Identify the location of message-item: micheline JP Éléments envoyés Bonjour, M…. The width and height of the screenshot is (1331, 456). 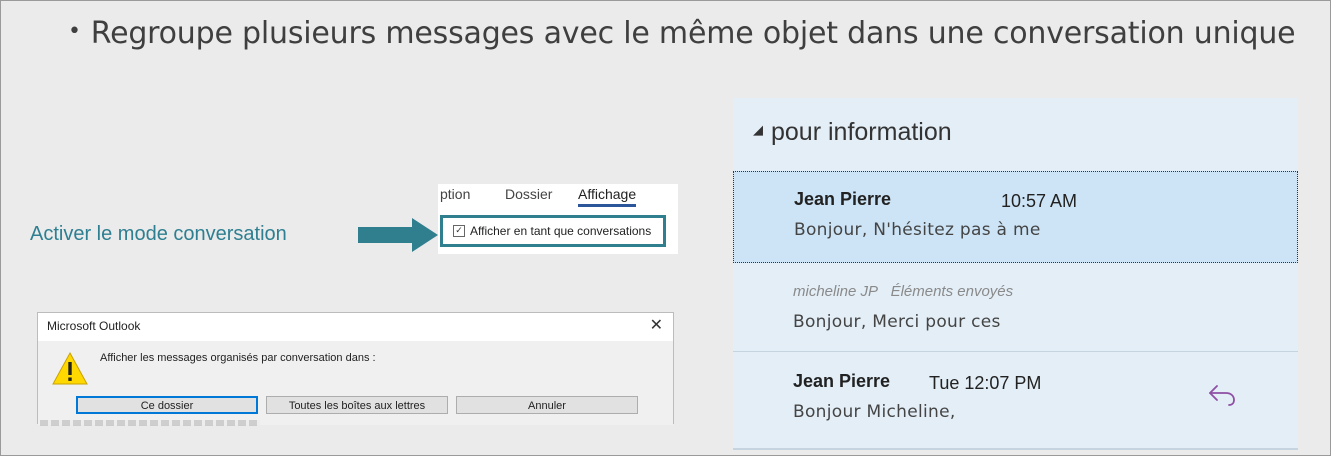
(1015, 308).